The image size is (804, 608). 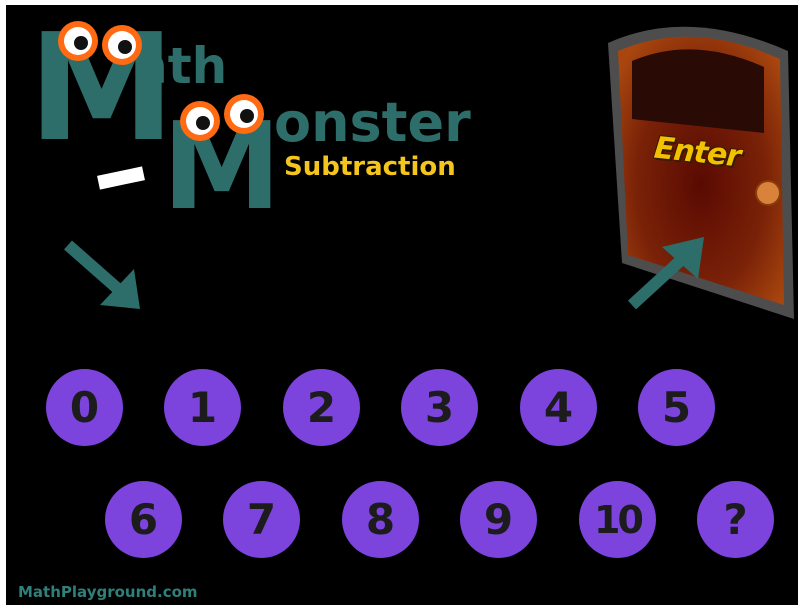 What do you see at coordinates (84, 407) in the screenshot?
I see `number-button-0: 0` at bounding box center [84, 407].